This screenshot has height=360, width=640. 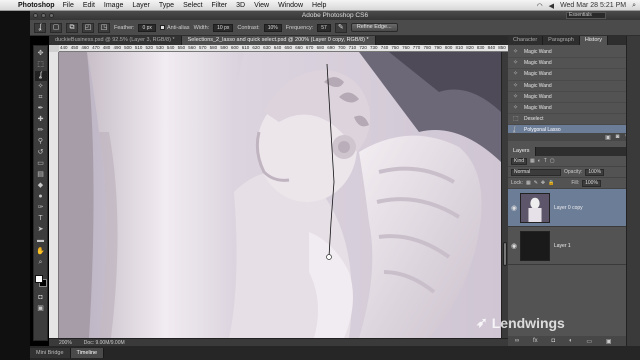 I want to click on marquee-tool-icon: ⬚, so click(x=41, y=65).